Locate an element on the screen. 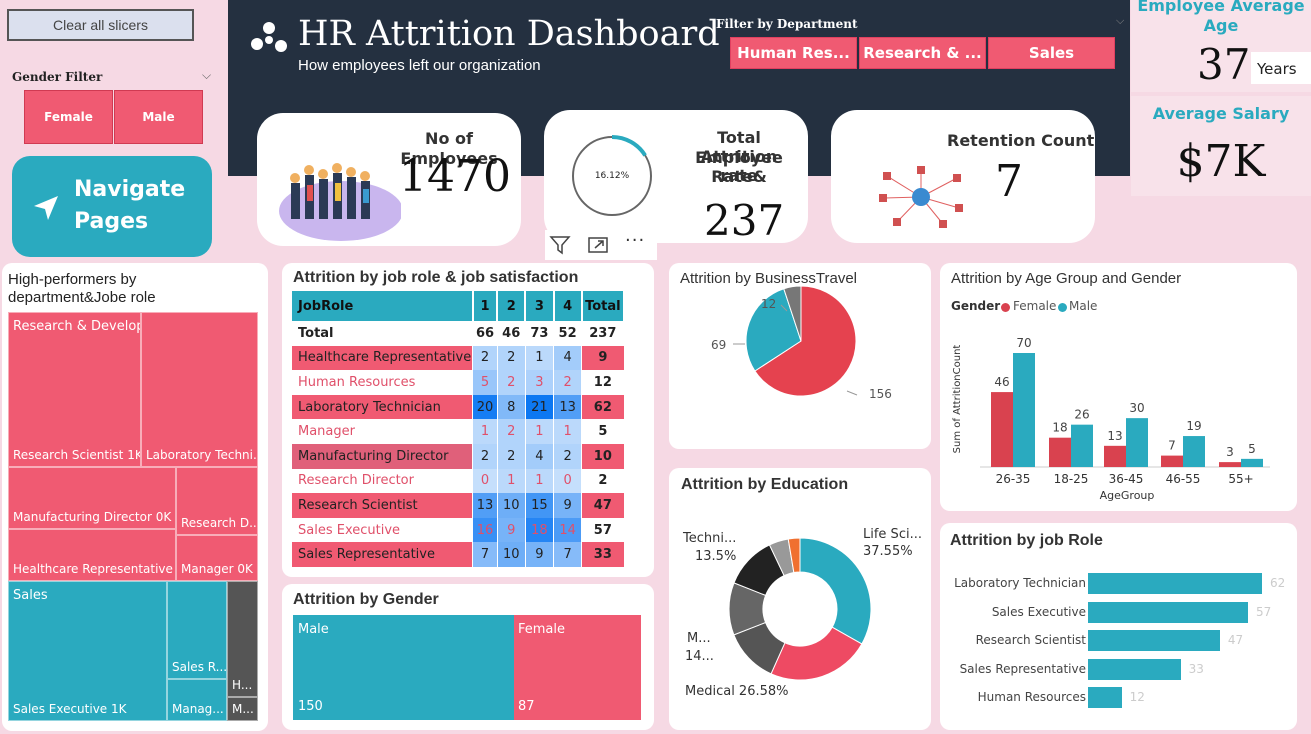 The width and height of the screenshot is (1311, 734). table-header-cell: 1 is located at coordinates (485, 306).